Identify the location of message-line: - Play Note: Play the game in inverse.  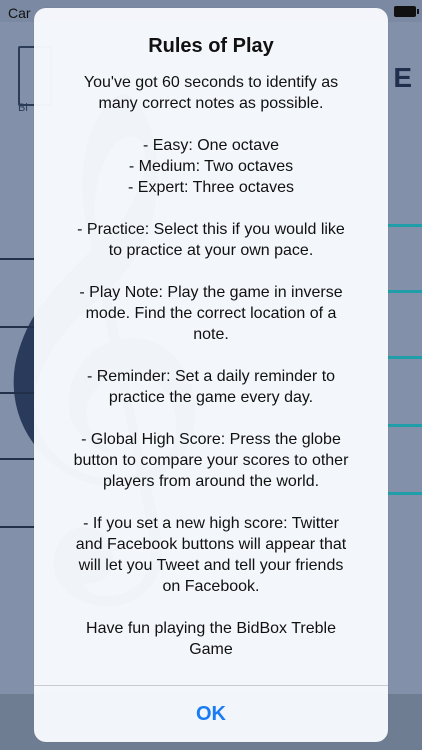
(211, 292).